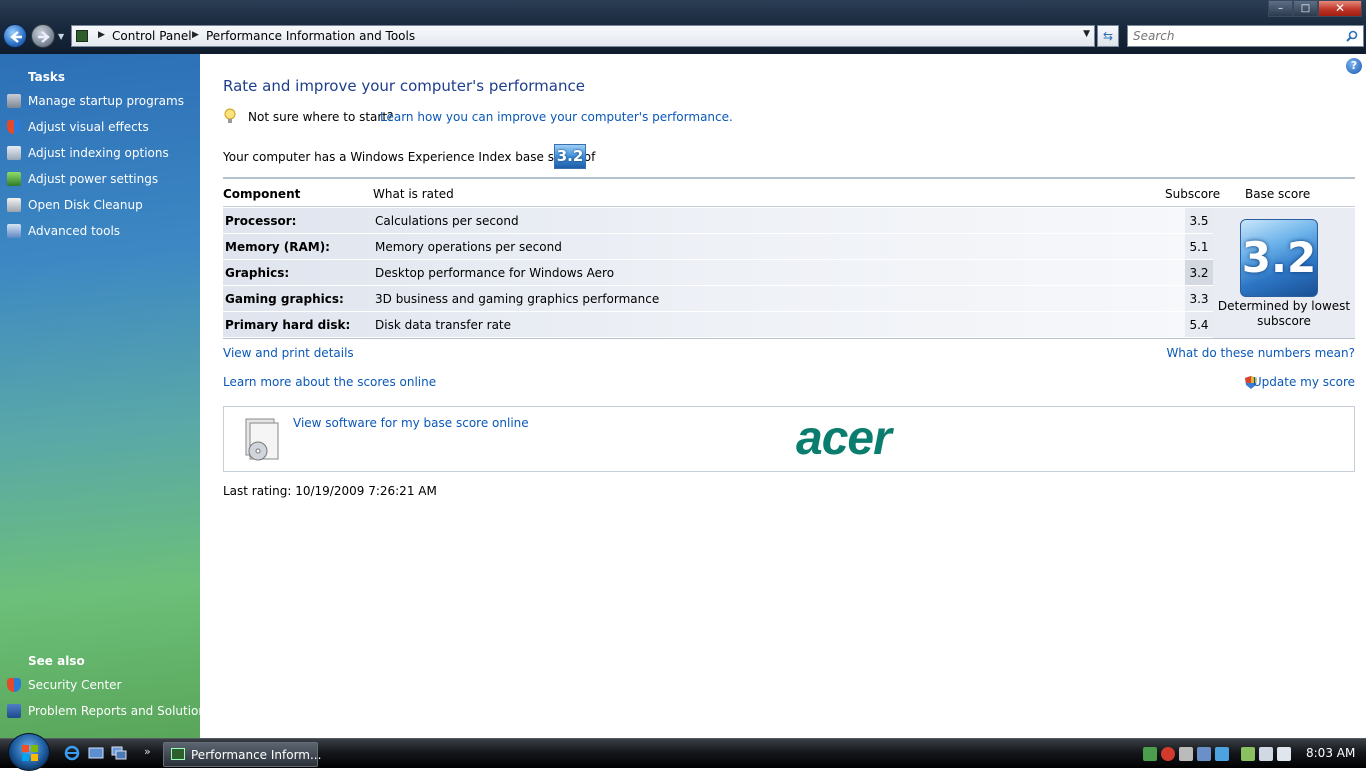 The image size is (1366, 771). What do you see at coordinates (147, 751) in the screenshot?
I see `quick-launch-chevron-icon: »` at bounding box center [147, 751].